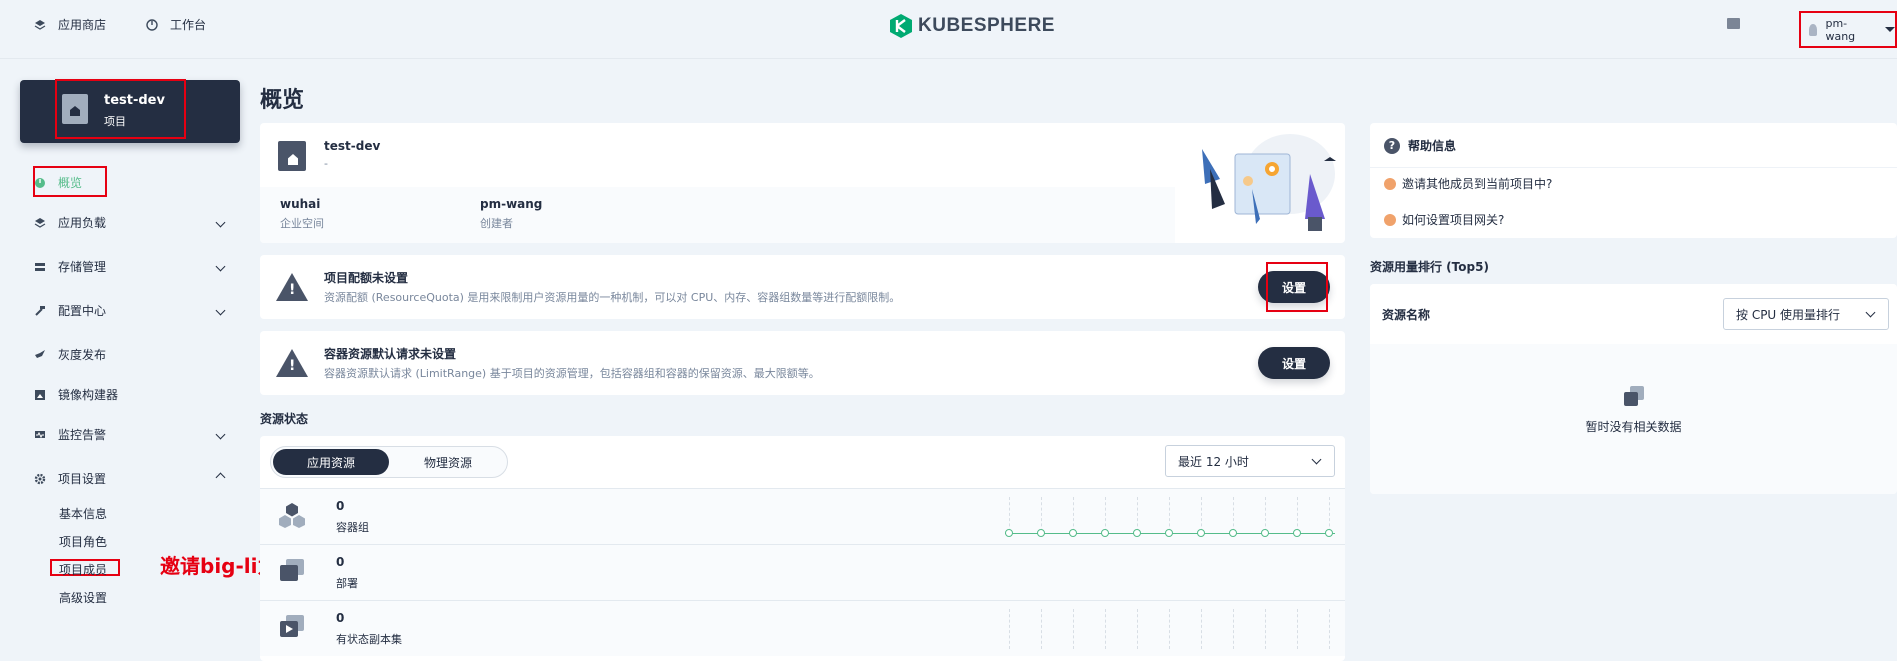 This screenshot has height=661, width=1897. What do you see at coordinates (130, 222) in the screenshot?
I see `sidebar-item-app-workloads: 应用负载` at bounding box center [130, 222].